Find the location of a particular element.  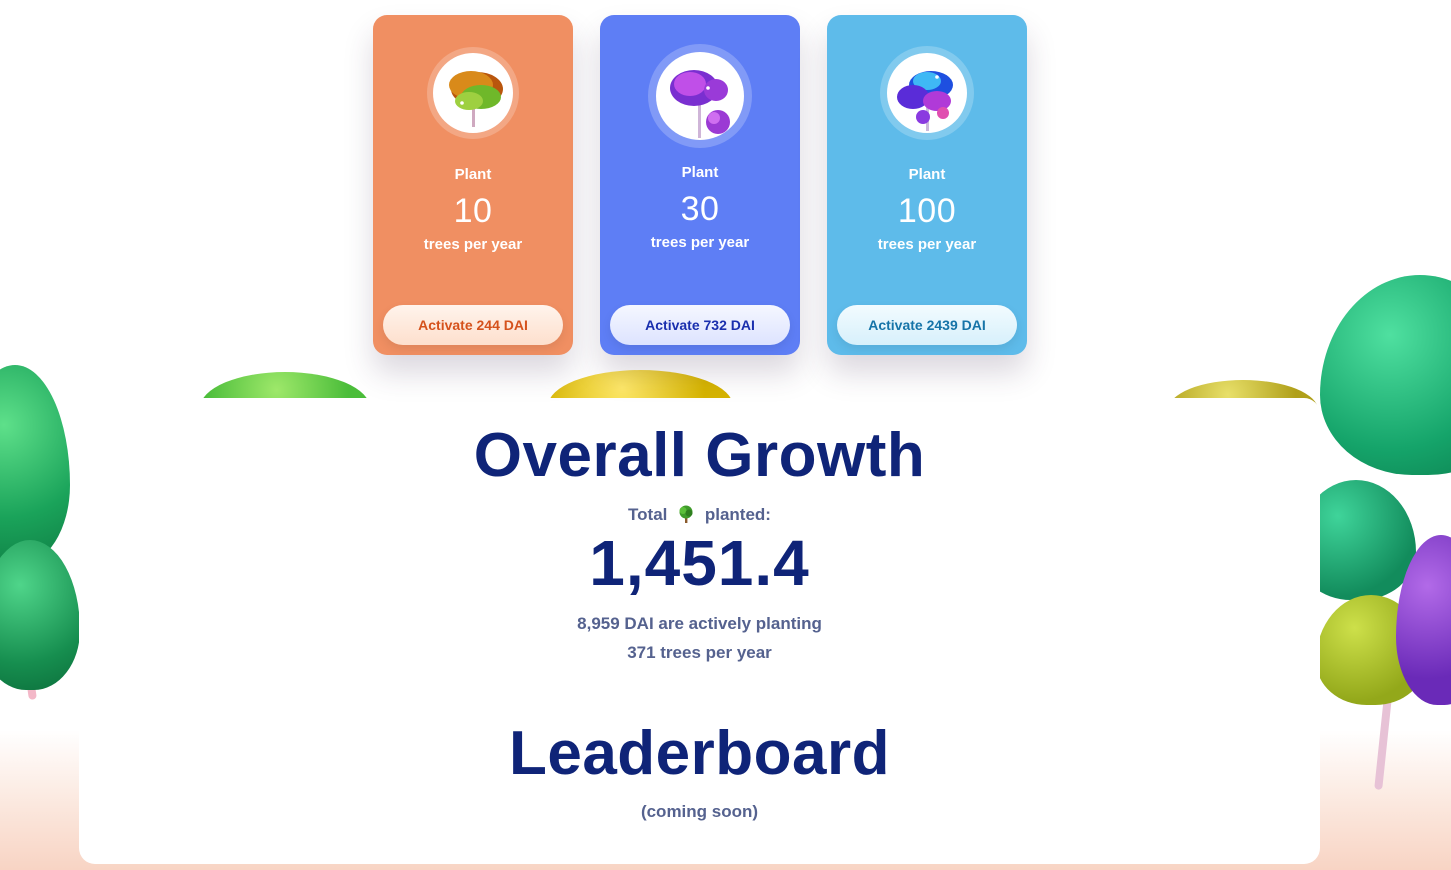

total-planted-label: Total planted: is located at coordinates (699, 514).